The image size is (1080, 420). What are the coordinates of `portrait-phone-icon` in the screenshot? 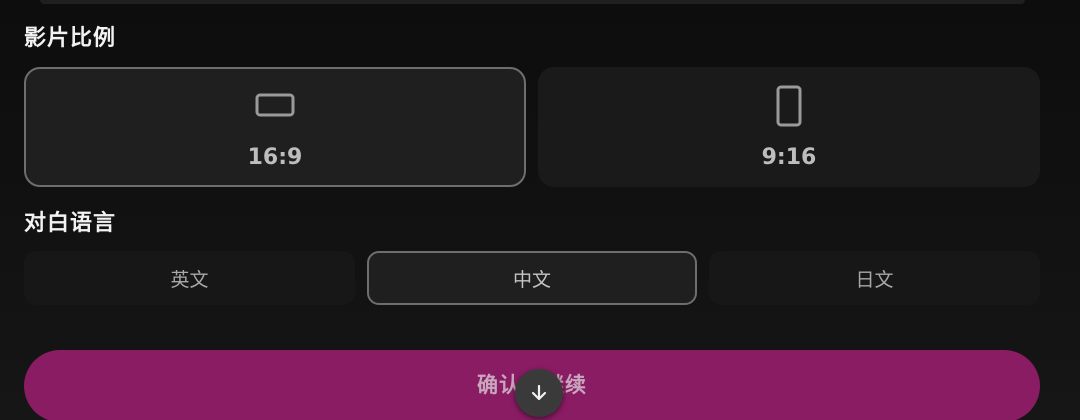 It's located at (789, 106).